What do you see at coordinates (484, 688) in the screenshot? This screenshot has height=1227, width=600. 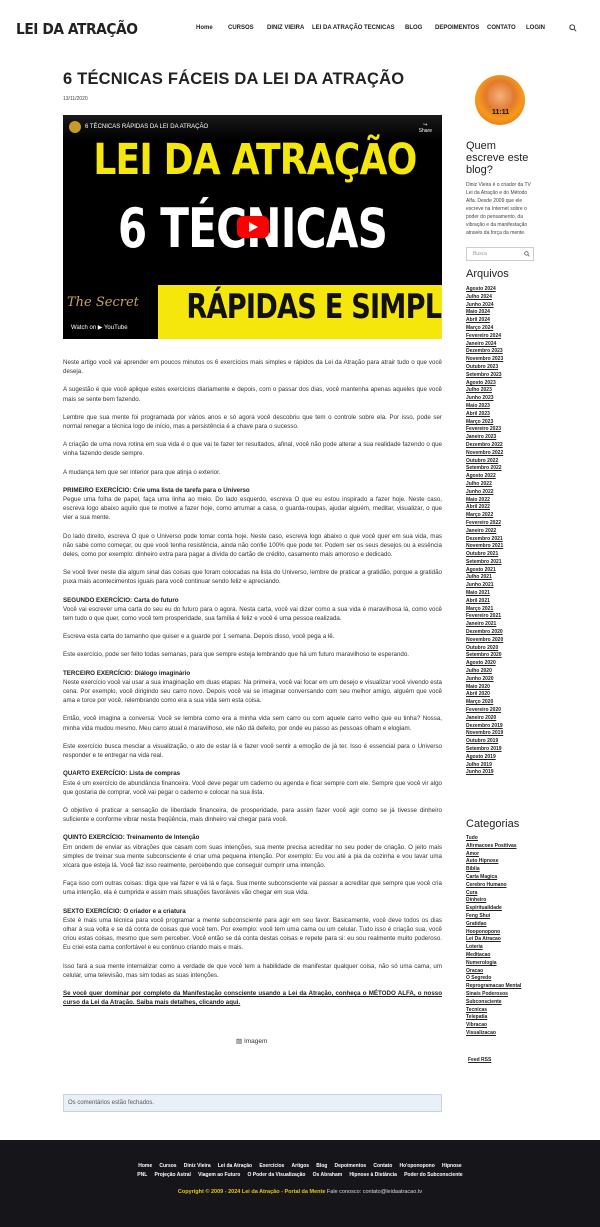 I see `archive-link: Maio 2020` at bounding box center [484, 688].